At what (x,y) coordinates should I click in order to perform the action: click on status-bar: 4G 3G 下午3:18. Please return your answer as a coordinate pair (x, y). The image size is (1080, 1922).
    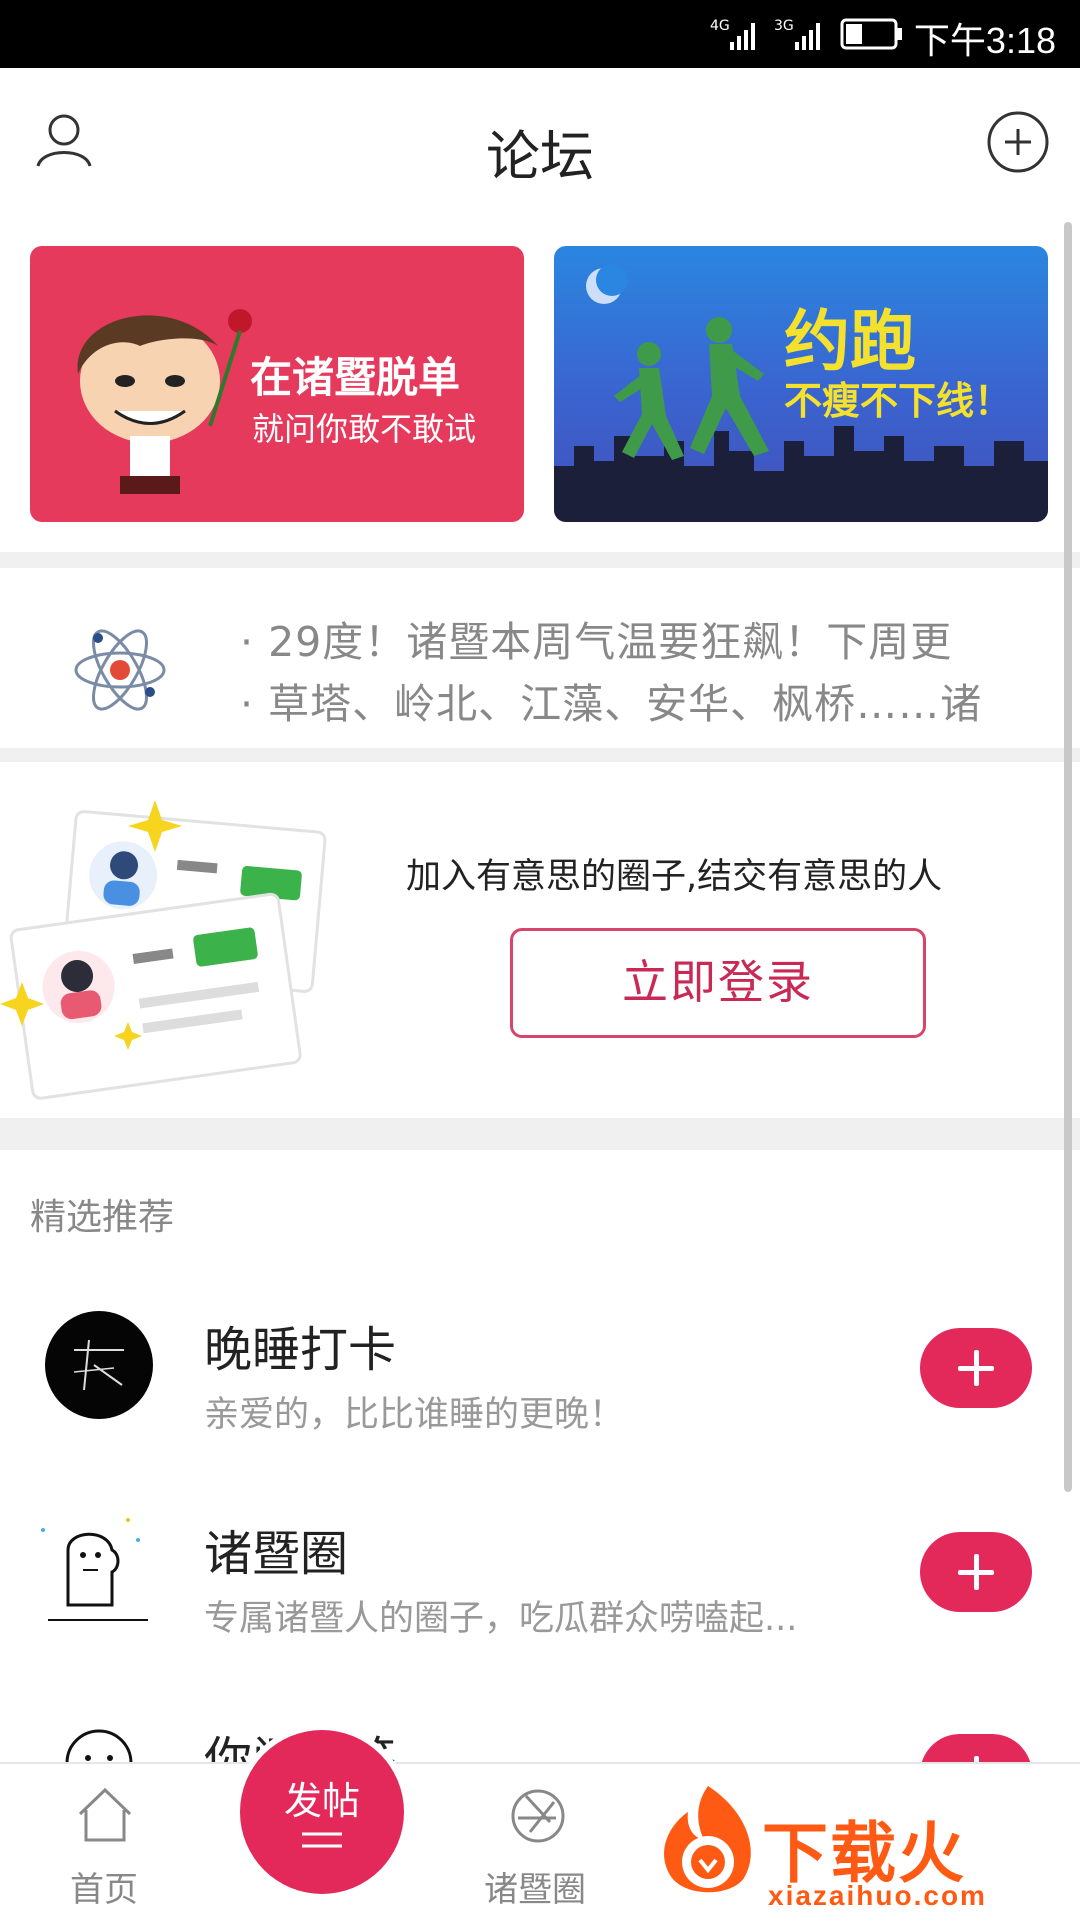
    Looking at the image, I should click on (540, 34).